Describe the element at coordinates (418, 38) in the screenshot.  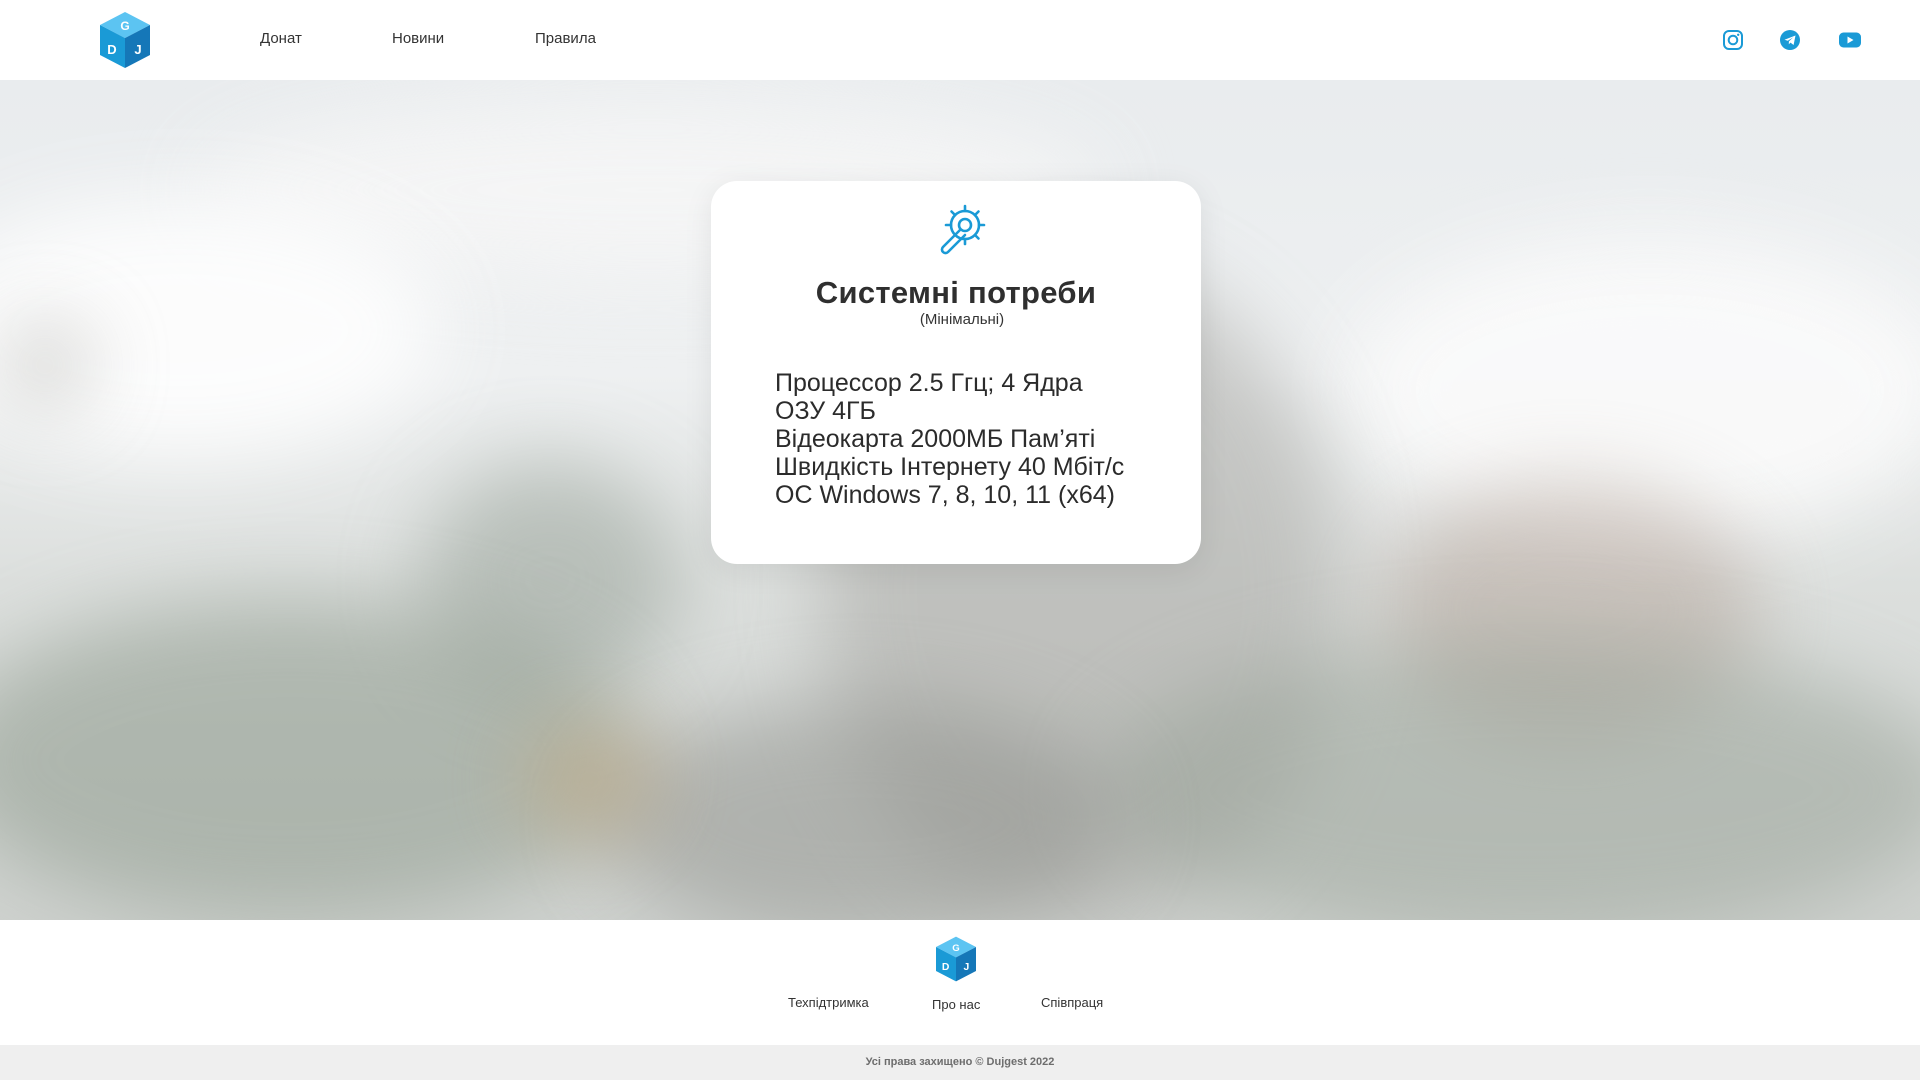
I see `nav-news: Новини` at that location.